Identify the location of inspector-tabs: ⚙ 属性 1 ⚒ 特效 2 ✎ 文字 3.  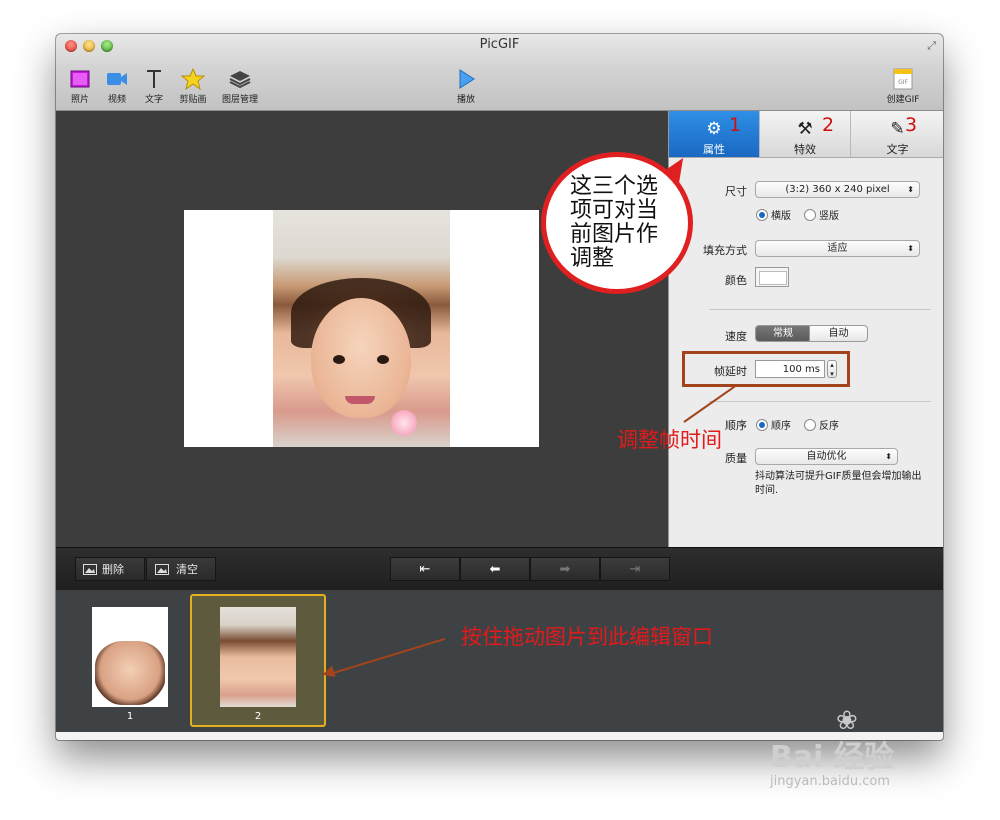
(806, 134).